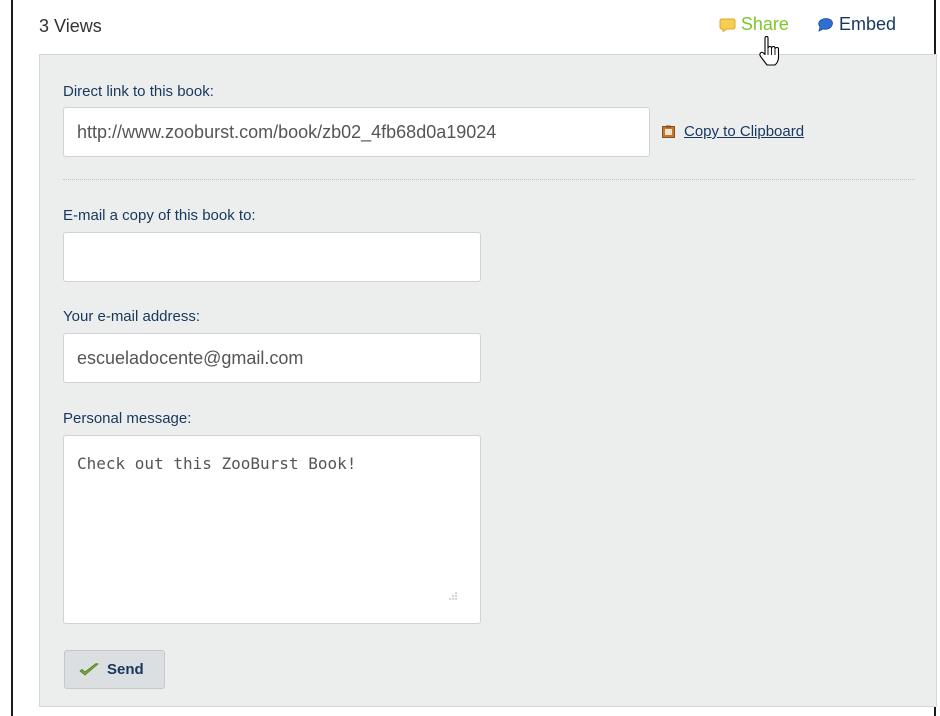 This screenshot has width=940, height=716. I want to click on copy-to-clipboard-link: Copy to Clipboard, so click(733, 131).